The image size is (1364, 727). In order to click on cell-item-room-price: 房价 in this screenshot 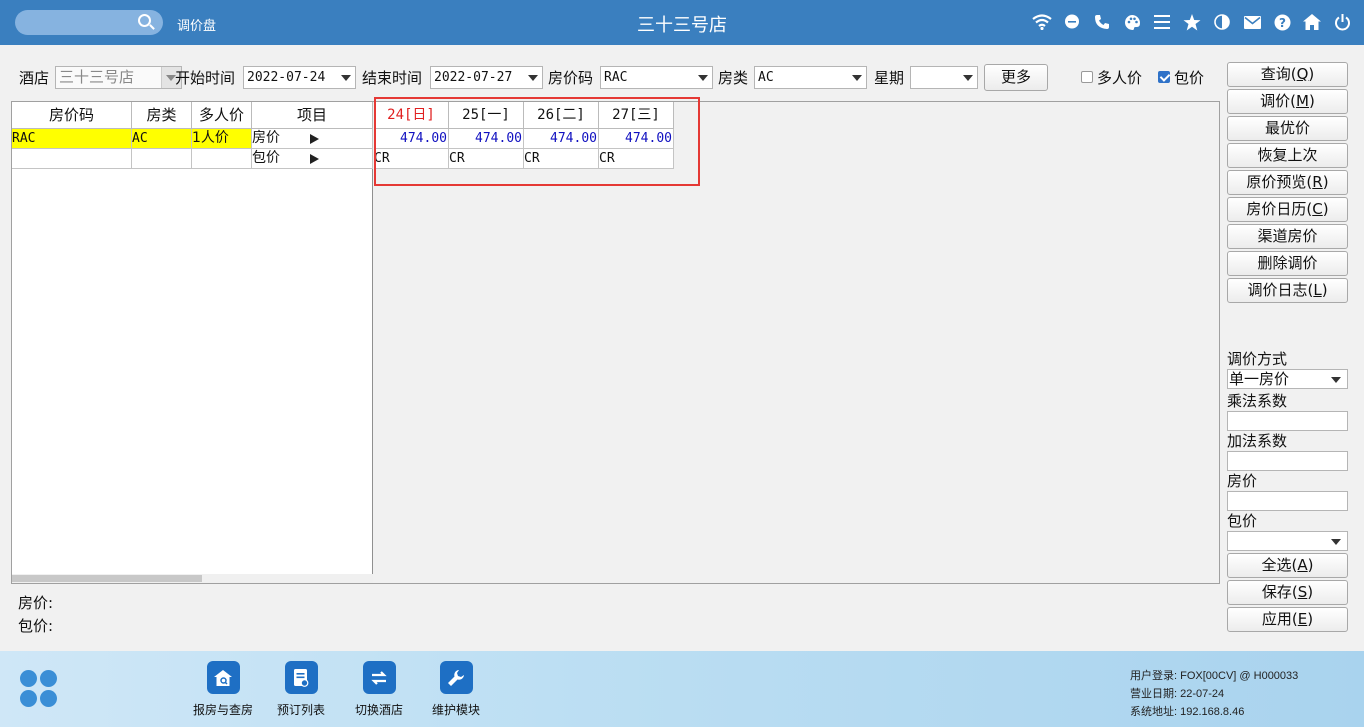, I will do `click(312, 139)`.